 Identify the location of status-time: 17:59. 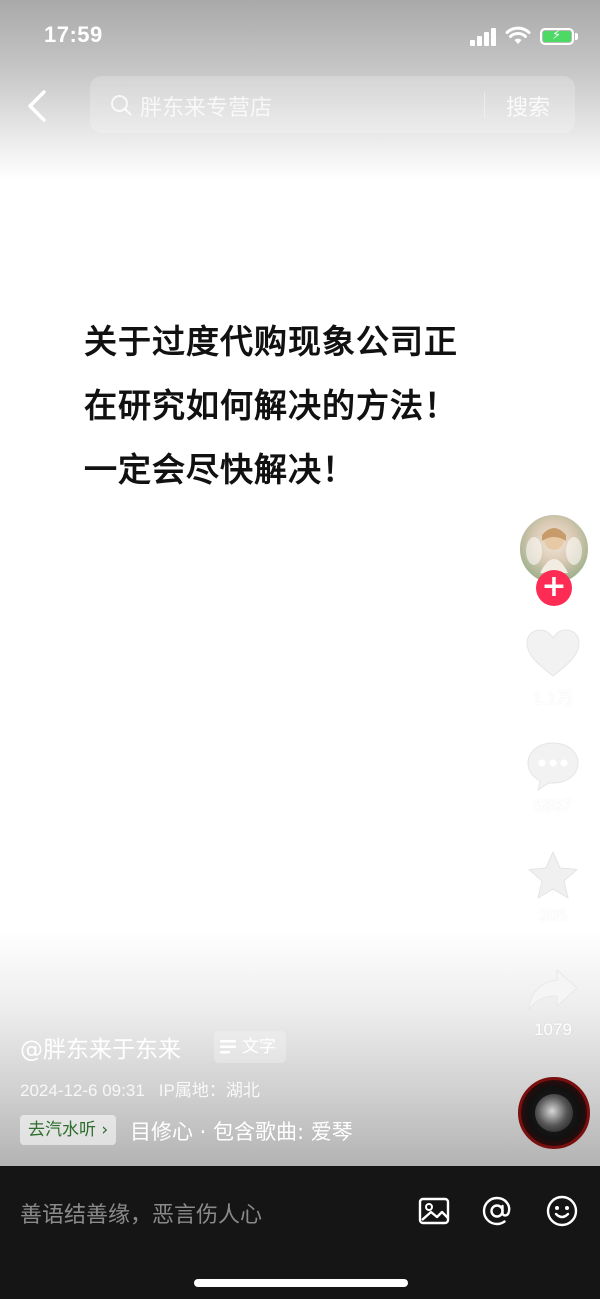
(73, 34).